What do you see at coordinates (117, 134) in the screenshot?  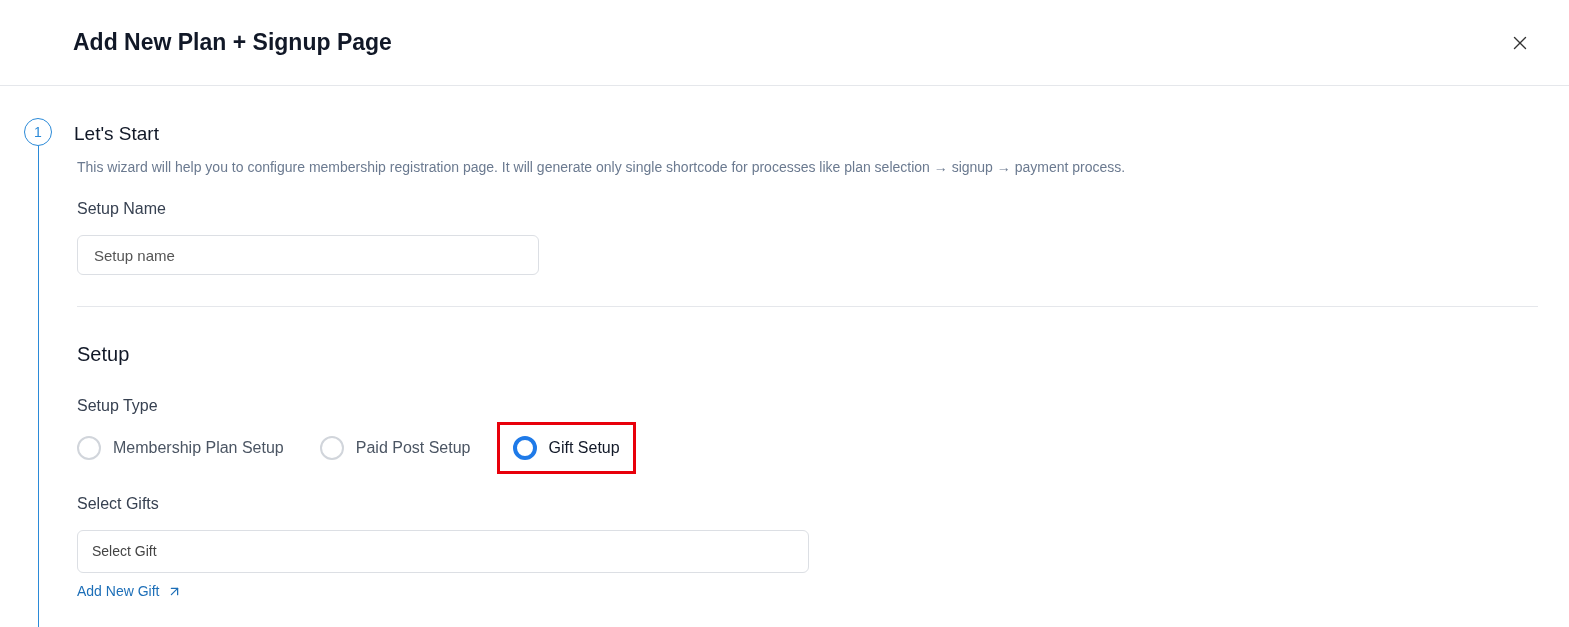 I see `step-title: Let's Start` at bounding box center [117, 134].